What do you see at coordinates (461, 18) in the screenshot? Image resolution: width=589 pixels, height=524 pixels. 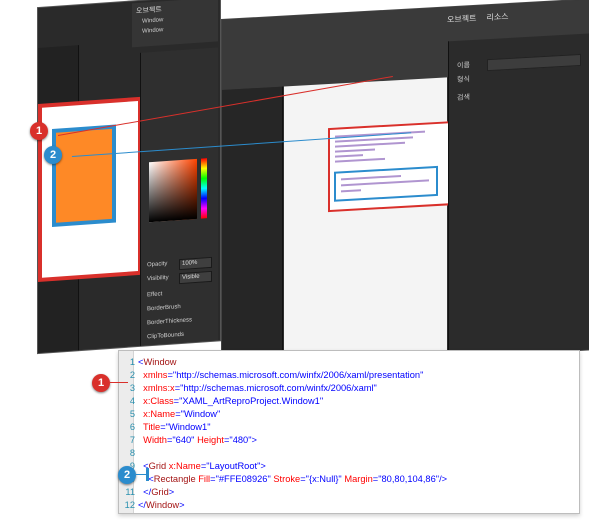 I see `tab-objects: 오브젝트` at bounding box center [461, 18].